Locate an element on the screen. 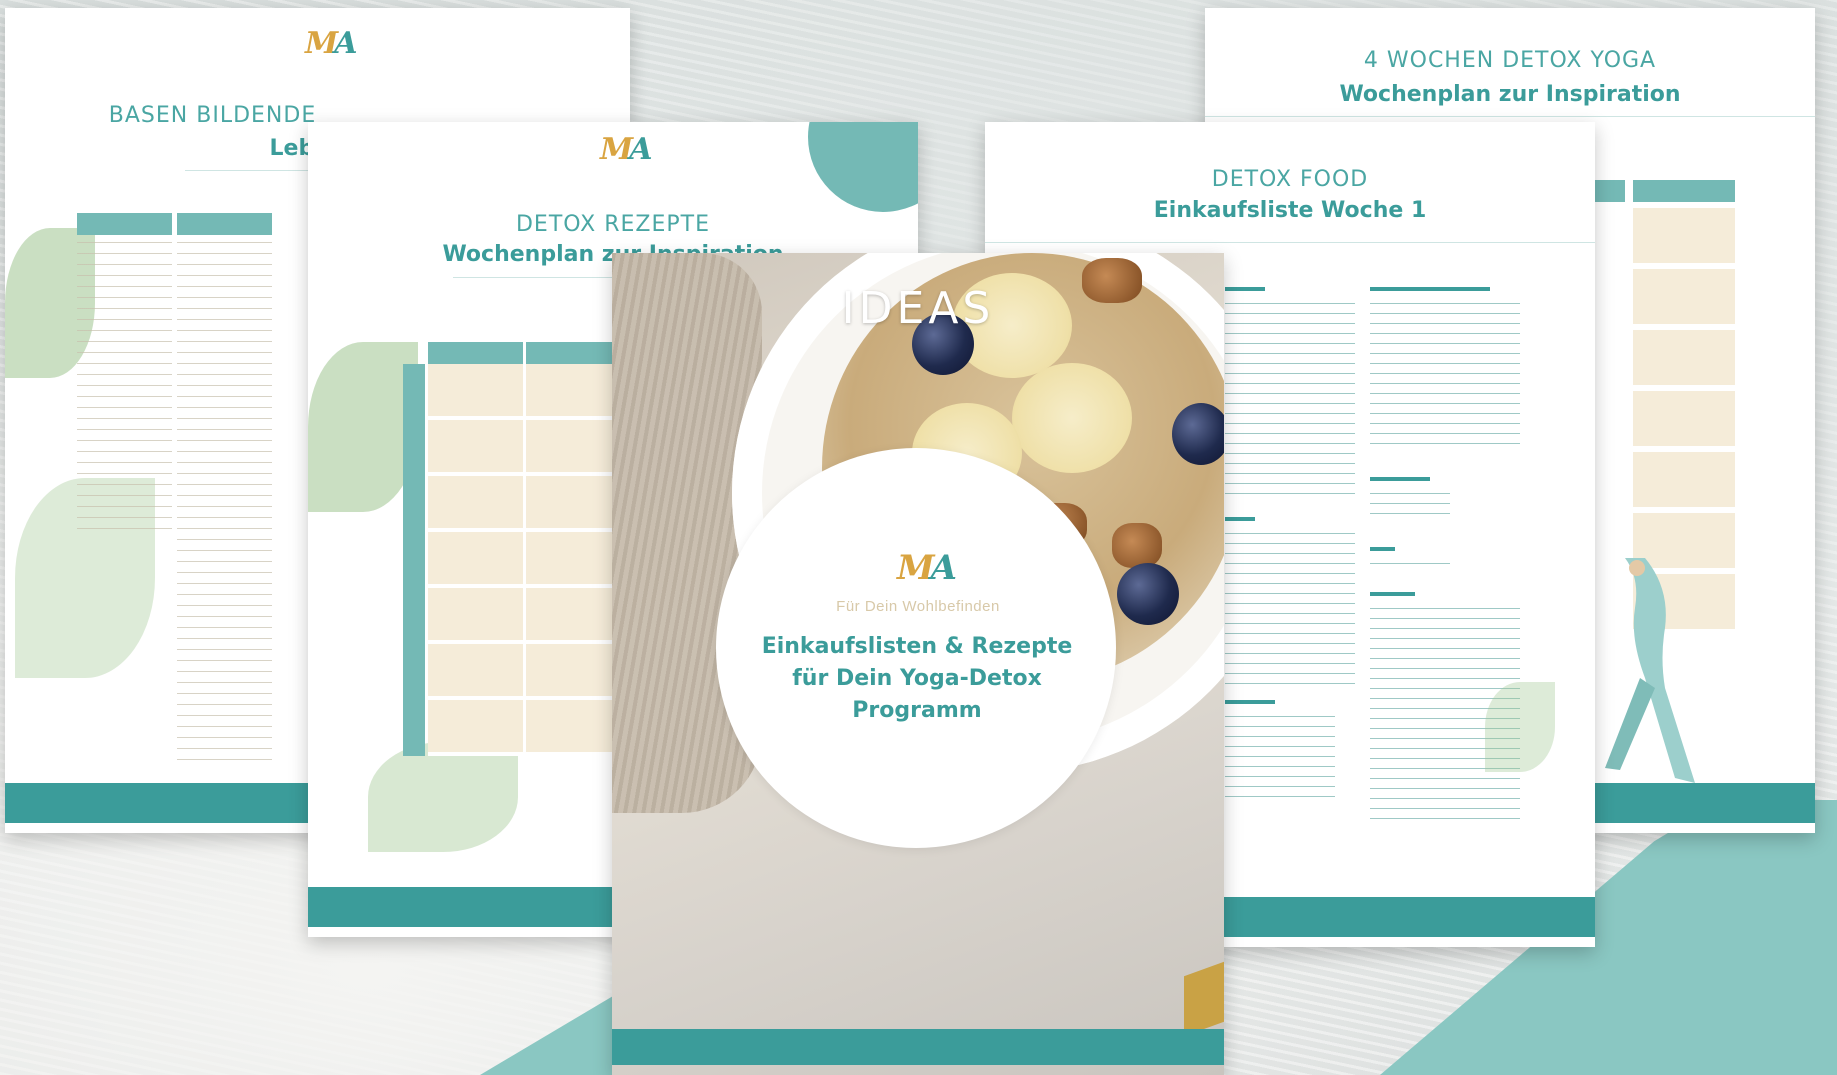 The height and width of the screenshot is (1075, 1837). cover-subtitle: Für Dein Wohlbefinden is located at coordinates (918, 606).